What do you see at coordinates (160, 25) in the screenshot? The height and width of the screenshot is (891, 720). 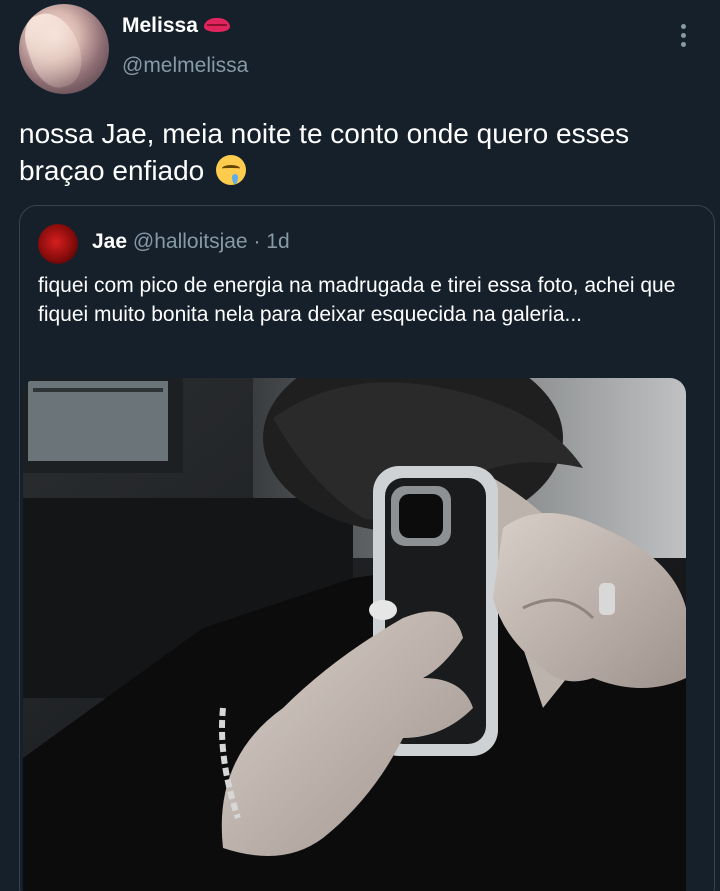 I see `author-name-text: Melissa` at bounding box center [160, 25].